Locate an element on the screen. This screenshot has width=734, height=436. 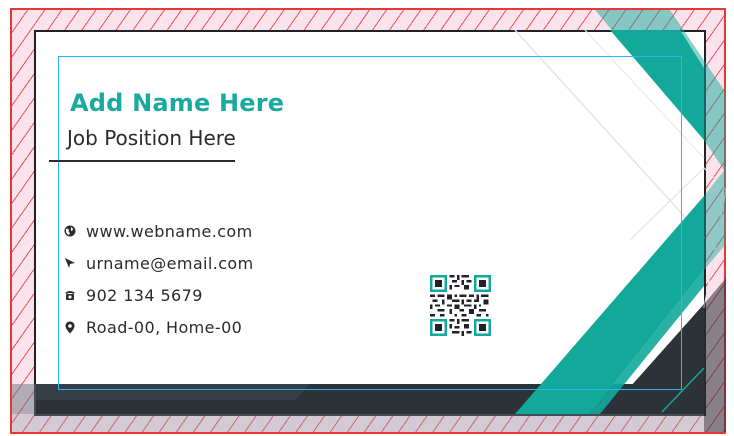
email-text: urname@email.com is located at coordinates (170, 263).